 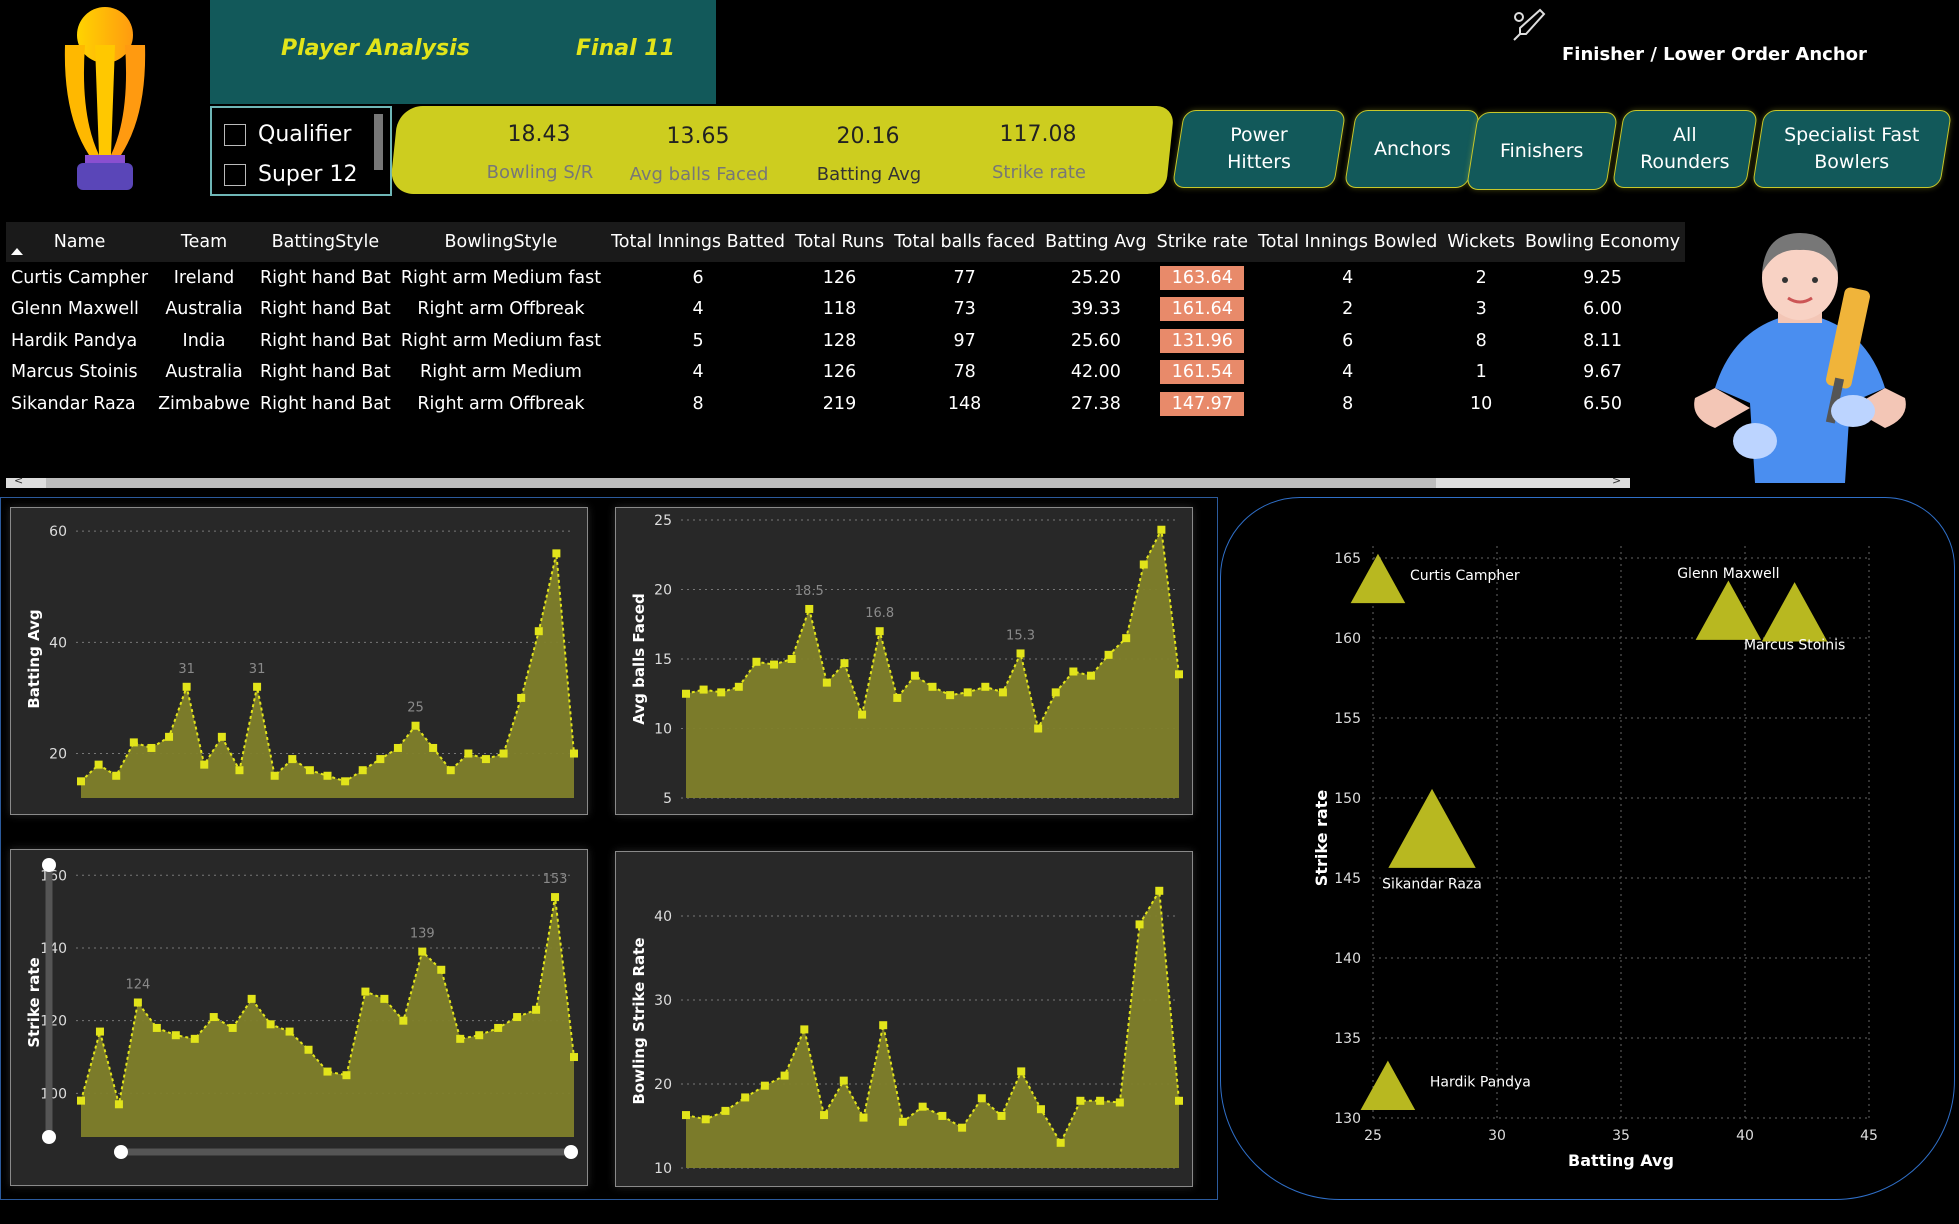 What do you see at coordinates (18, 480) in the screenshot?
I see `scroll-left-icon: <` at bounding box center [18, 480].